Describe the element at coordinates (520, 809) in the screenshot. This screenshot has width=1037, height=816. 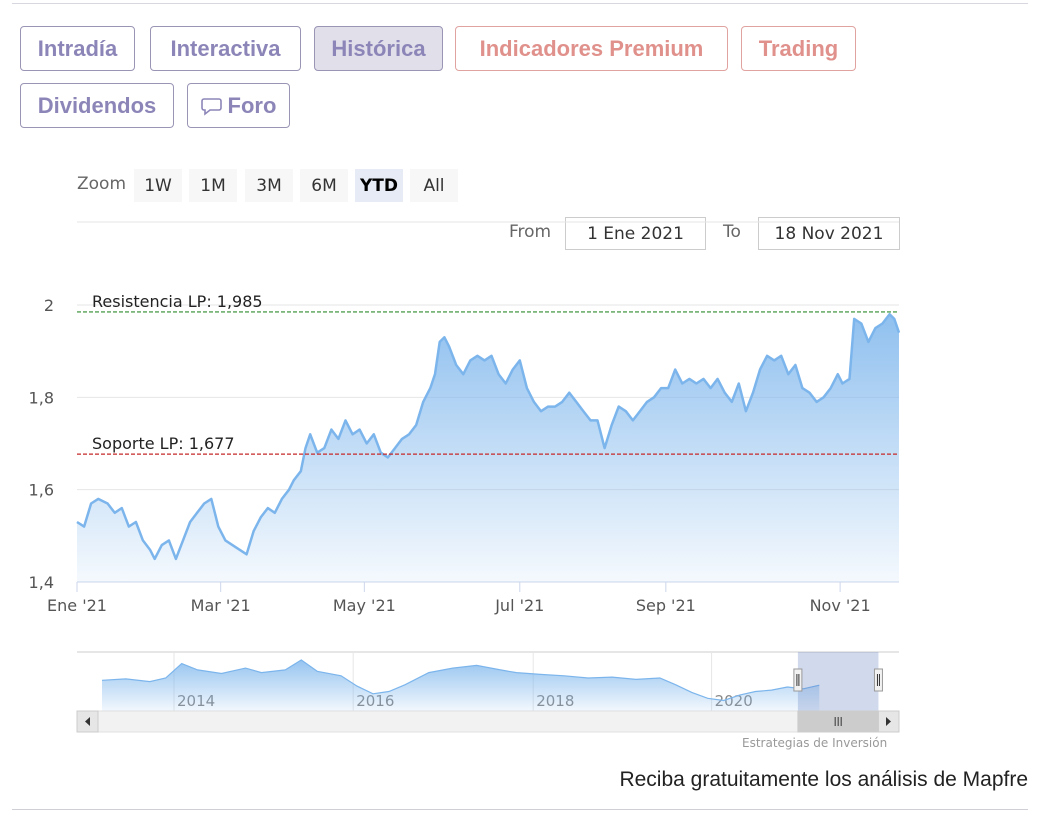
I see `bottom-divider` at that location.